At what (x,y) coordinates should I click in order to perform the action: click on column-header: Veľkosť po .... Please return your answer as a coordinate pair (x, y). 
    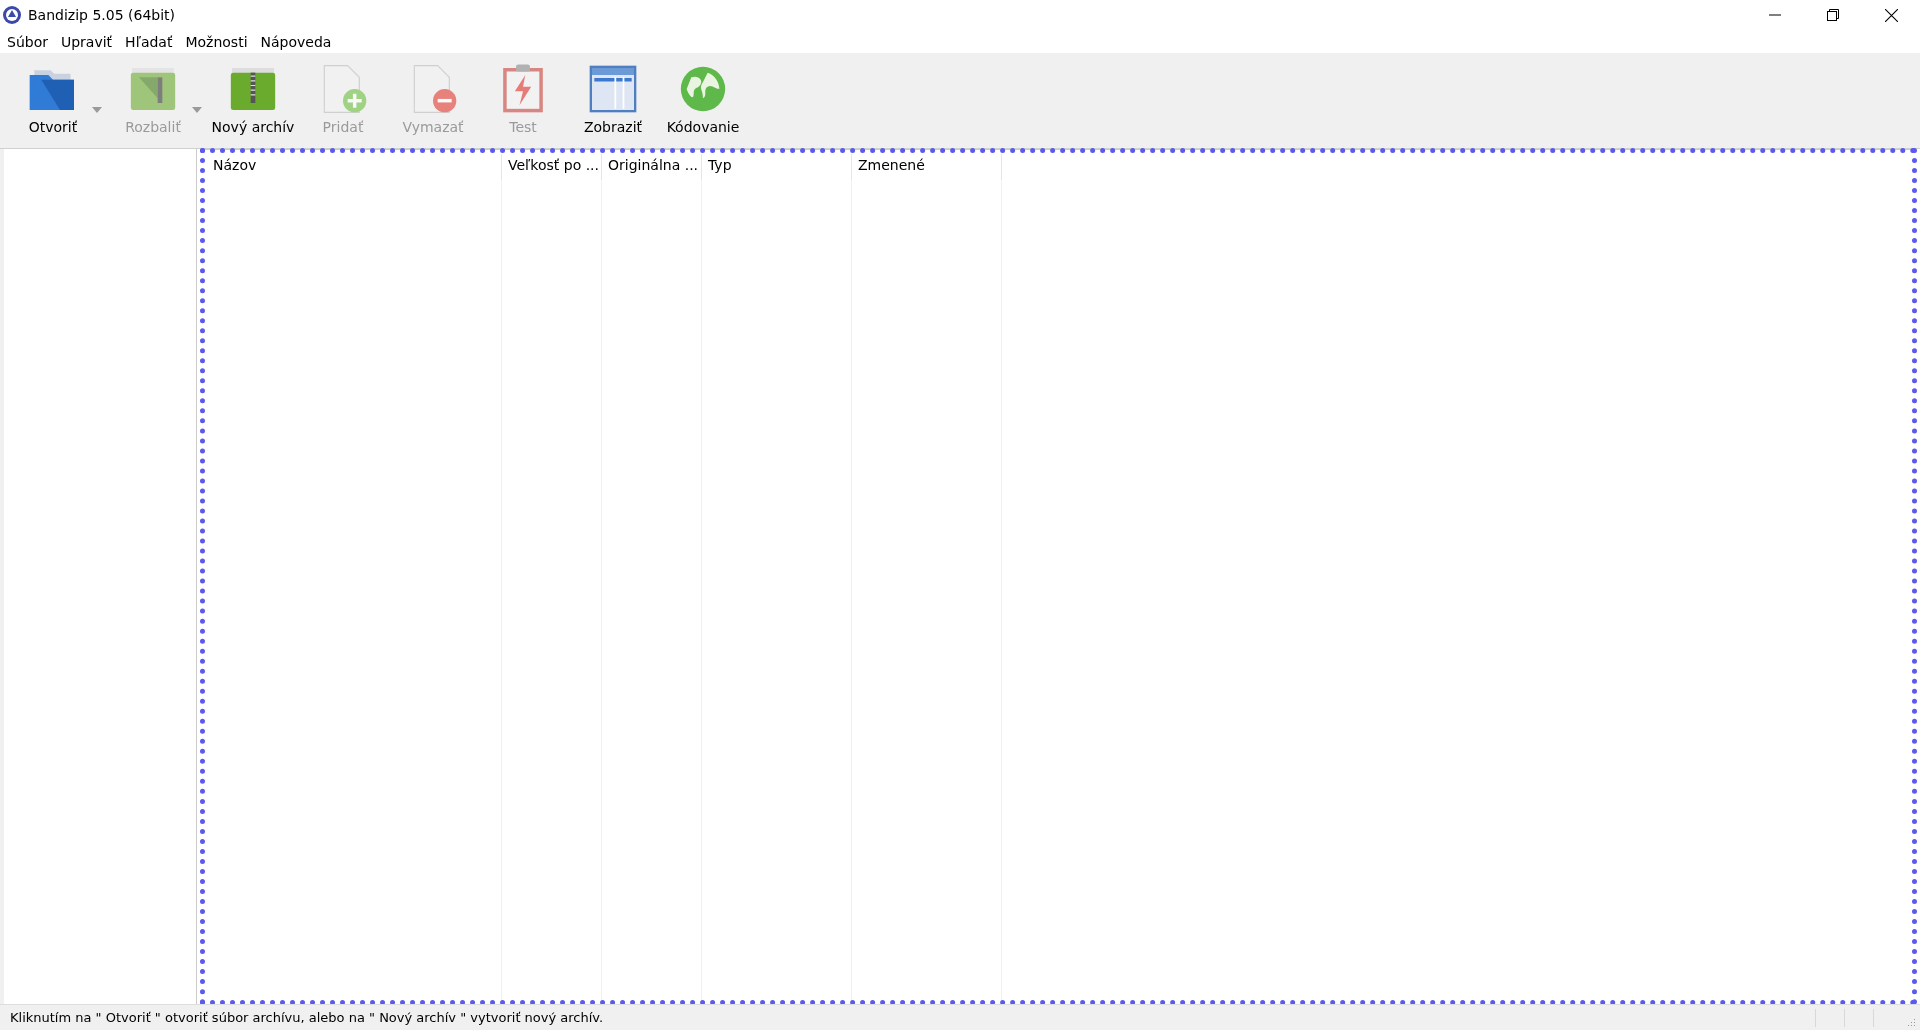
    Looking at the image, I should click on (552, 167).